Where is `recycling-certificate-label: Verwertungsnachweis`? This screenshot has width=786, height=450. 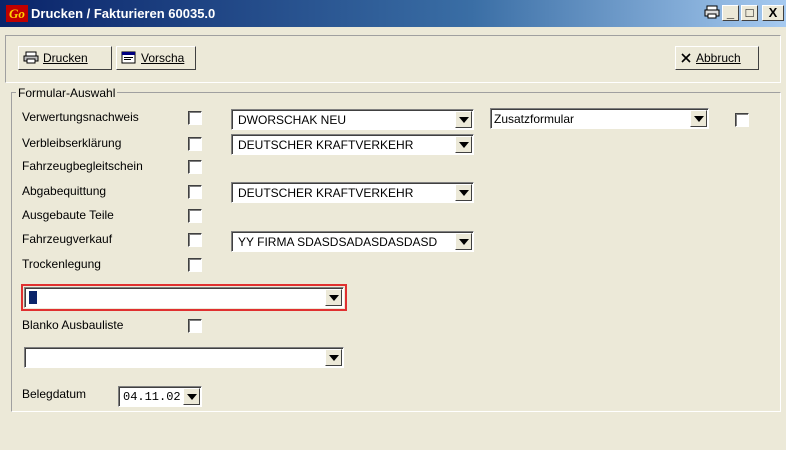 recycling-certificate-label: Verwertungsnachweis is located at coordinates (80, 117).